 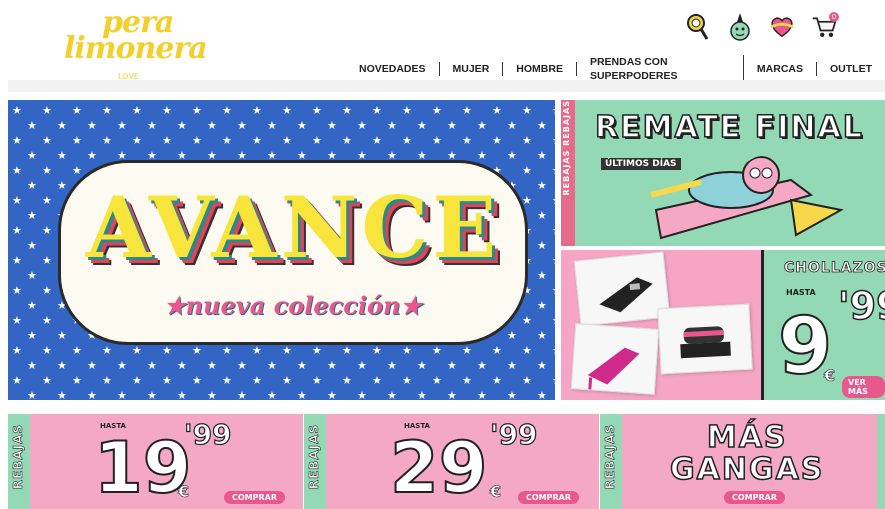 I want to click on nav-mujer: MUJER, so click(x=472, y=69).